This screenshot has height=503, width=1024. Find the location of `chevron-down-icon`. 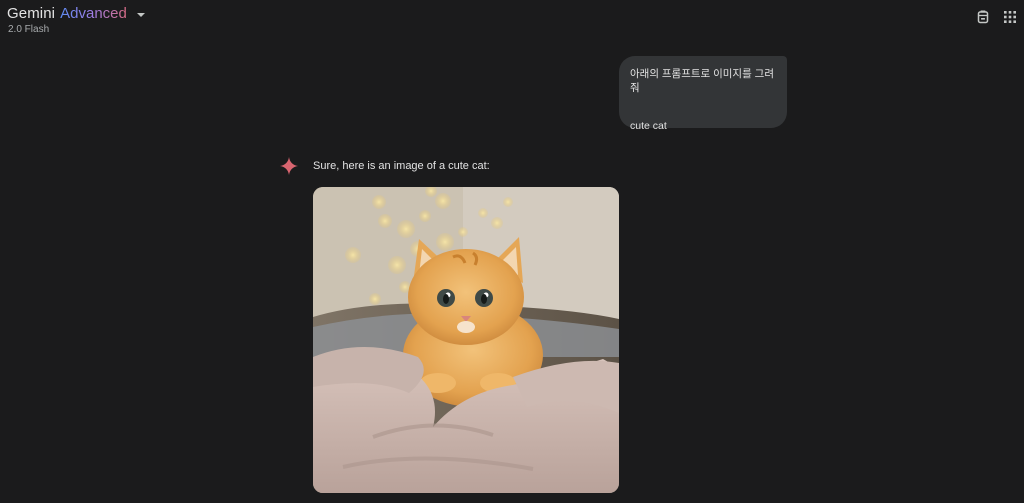

chevron-down-icon is located at coordinates (140, 14).